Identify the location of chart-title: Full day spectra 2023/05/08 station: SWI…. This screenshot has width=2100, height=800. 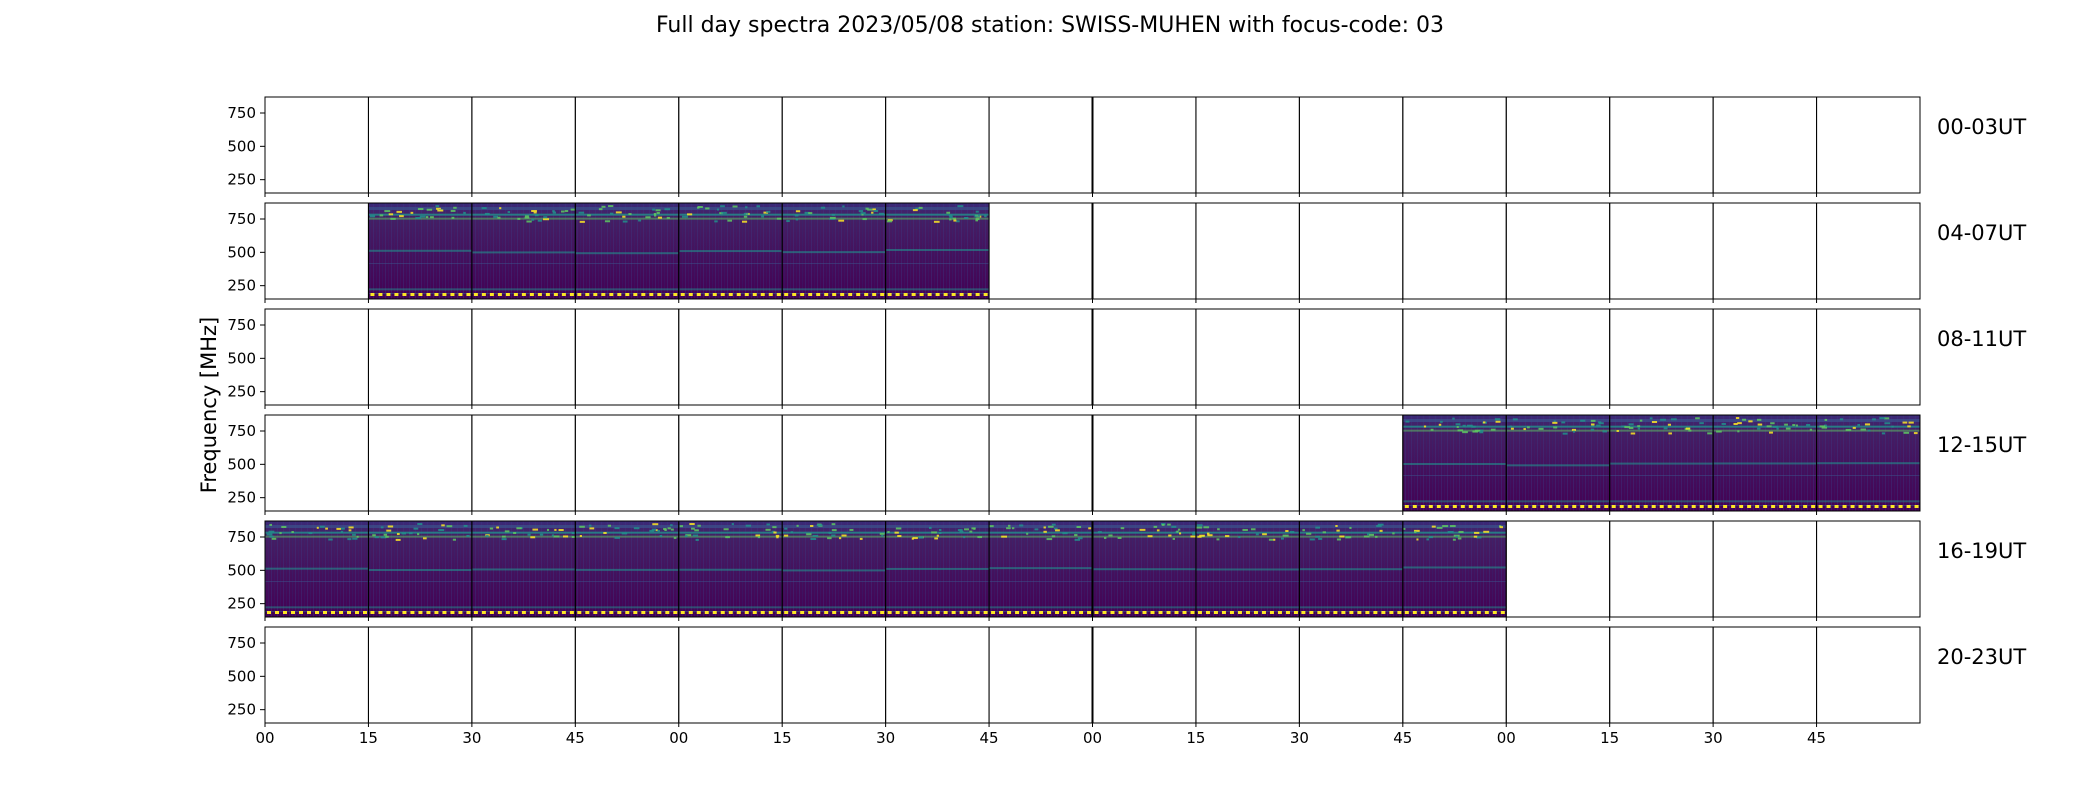
(1050, 25).